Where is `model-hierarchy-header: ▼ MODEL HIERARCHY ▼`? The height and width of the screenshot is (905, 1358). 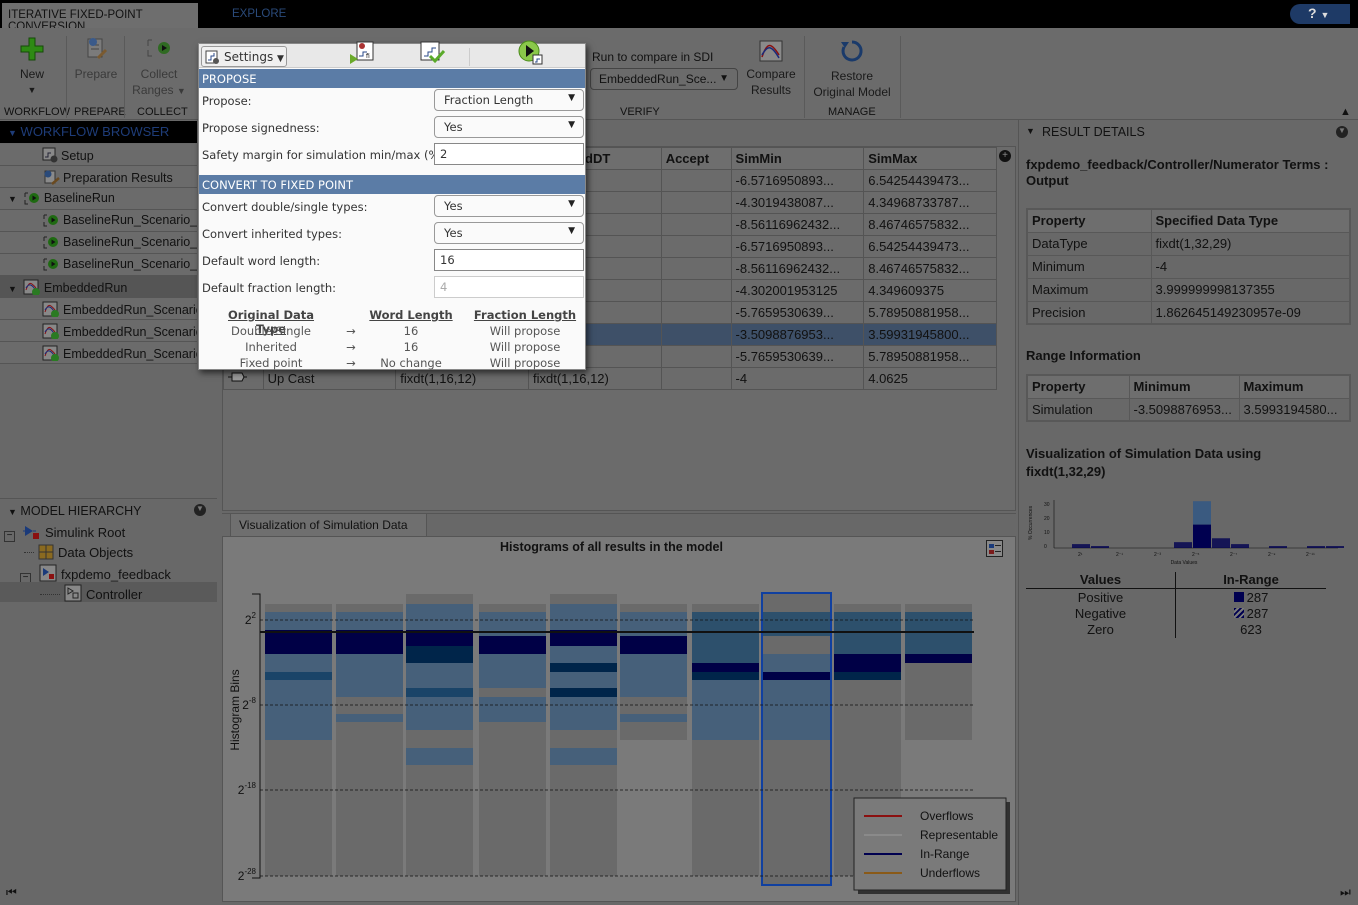 model-hierarchy-header: ▼ MODEL HIERARCHY ▼ is located at coordinates (108, 511).